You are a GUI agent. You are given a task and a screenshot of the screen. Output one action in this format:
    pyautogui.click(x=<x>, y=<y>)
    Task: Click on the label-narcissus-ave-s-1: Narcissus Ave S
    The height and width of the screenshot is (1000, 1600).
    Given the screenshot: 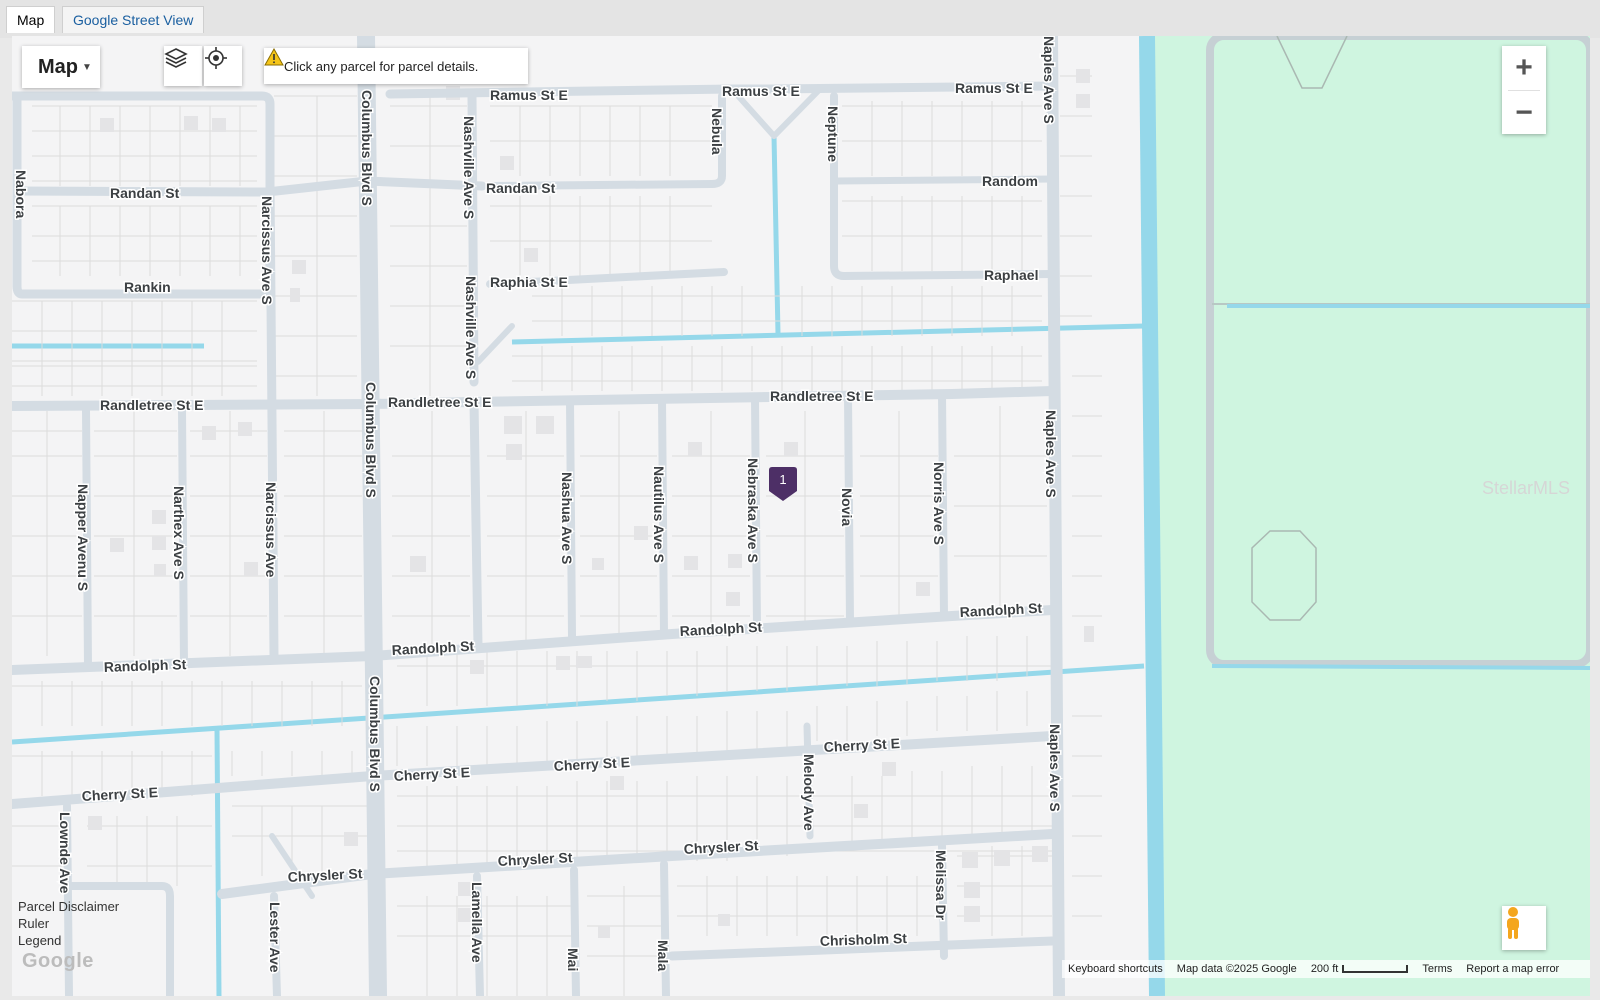 What is the action you would take?
    pyautogui.click(x=267, y=250)
    